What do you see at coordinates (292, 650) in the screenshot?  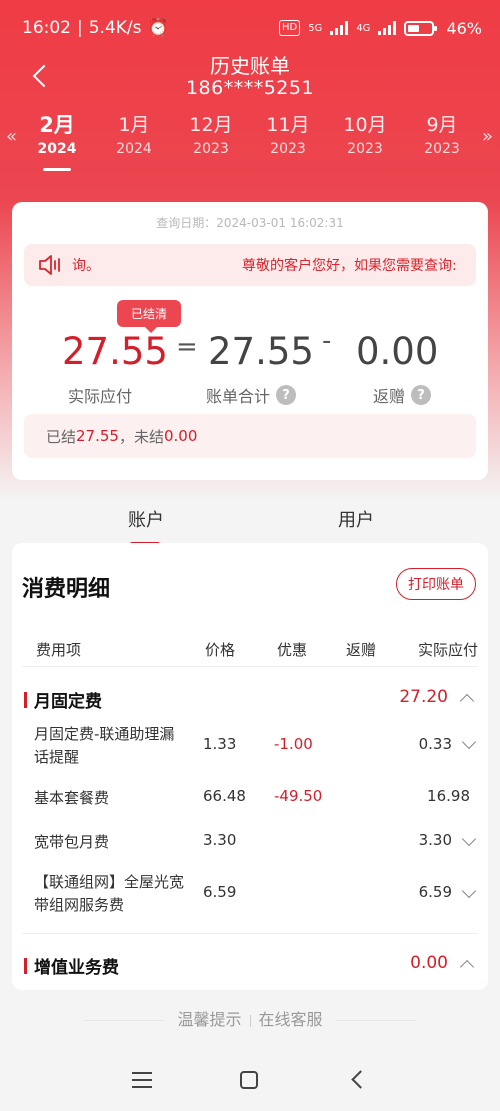 I see `col-discount: 优惠` at bounding box center [292, 650].